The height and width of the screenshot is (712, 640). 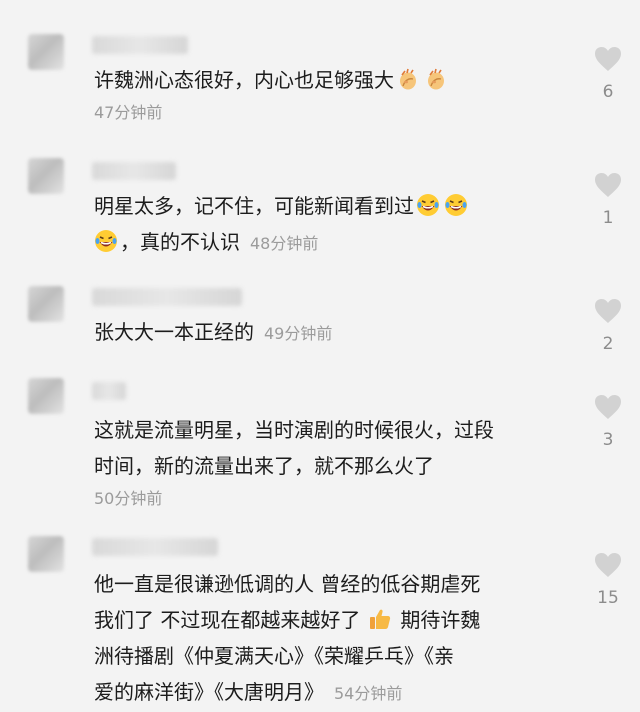 I want to click on like-button: 15, so click(x=608, y=580).